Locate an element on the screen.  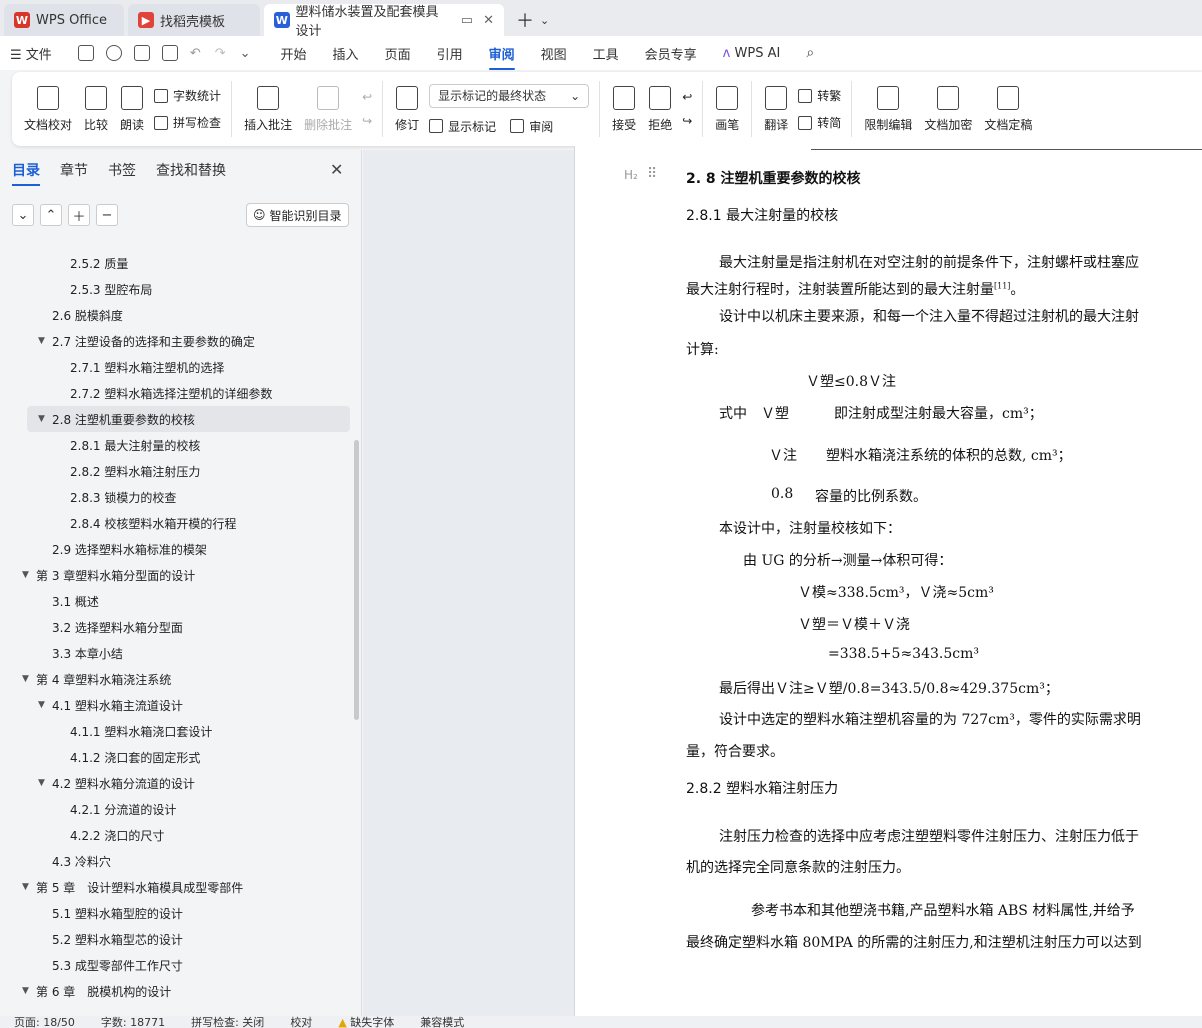
toc-item: 2.6 脱模斜度 is located at coordinates (176, 315).